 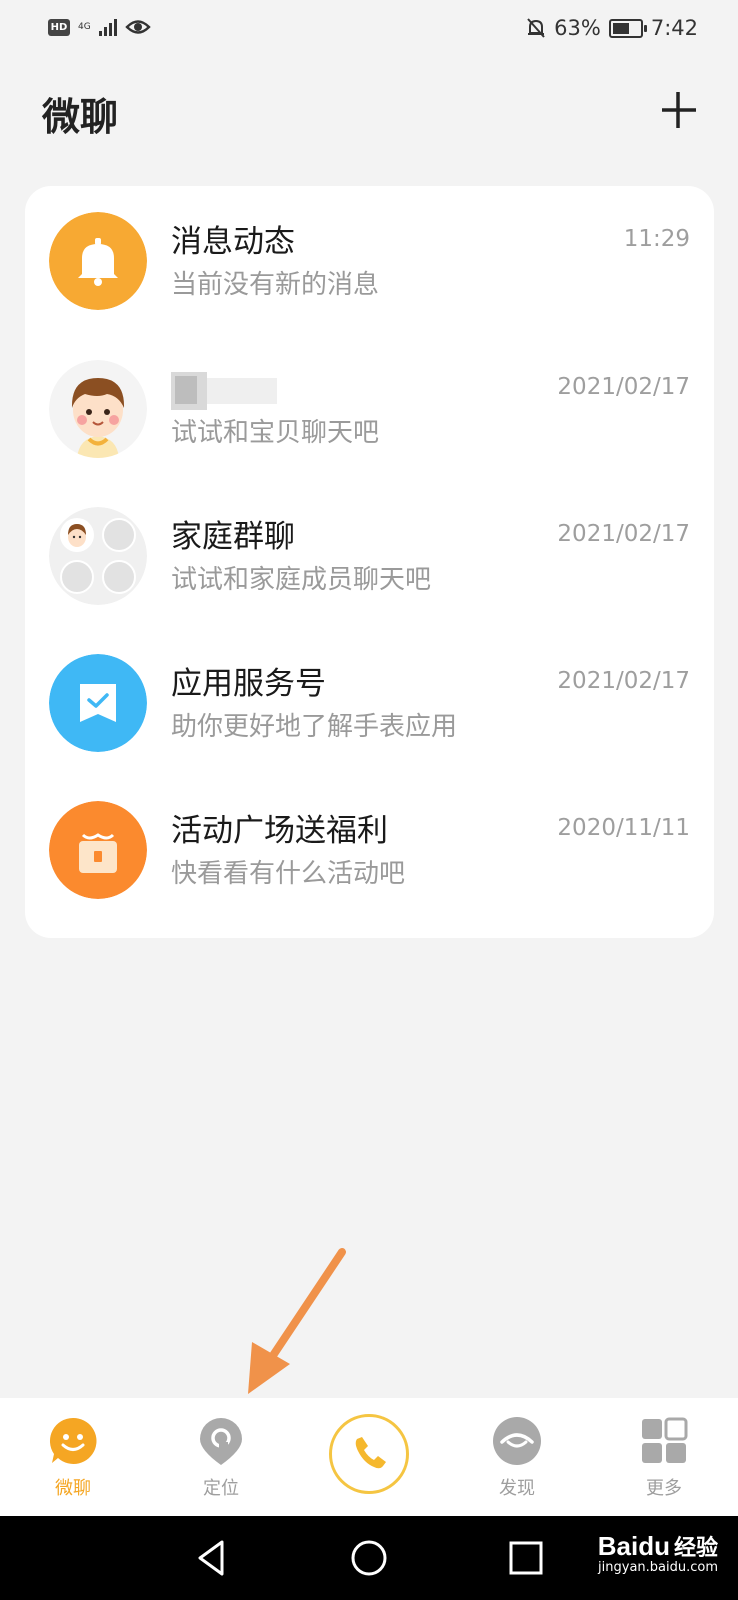 What do you see at coordinates (248, 684) in the screenshot?
I see `conversation-name: 应用服务号` at bounding box center [248, 684].